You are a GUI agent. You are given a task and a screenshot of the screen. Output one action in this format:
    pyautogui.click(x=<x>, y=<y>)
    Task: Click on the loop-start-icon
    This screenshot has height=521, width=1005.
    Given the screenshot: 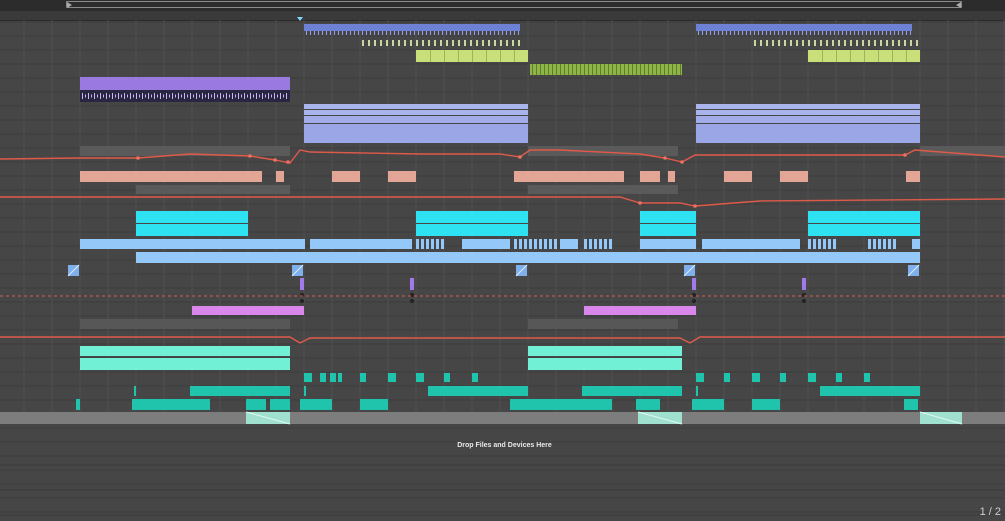 What is the action you would take?
    pyautogui.click(x=69, y=5)
    